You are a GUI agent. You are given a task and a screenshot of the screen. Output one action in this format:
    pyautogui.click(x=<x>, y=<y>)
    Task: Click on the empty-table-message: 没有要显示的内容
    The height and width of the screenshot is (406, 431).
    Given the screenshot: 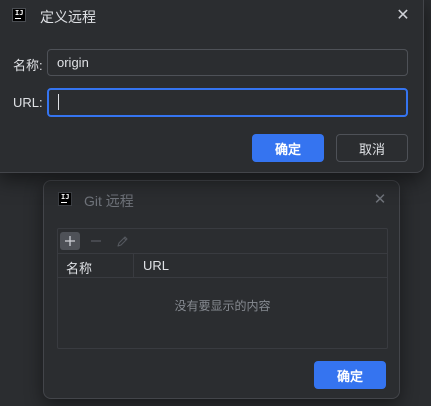 What is the action you would take?
    pyautogui.click(x=222, y=306)
    